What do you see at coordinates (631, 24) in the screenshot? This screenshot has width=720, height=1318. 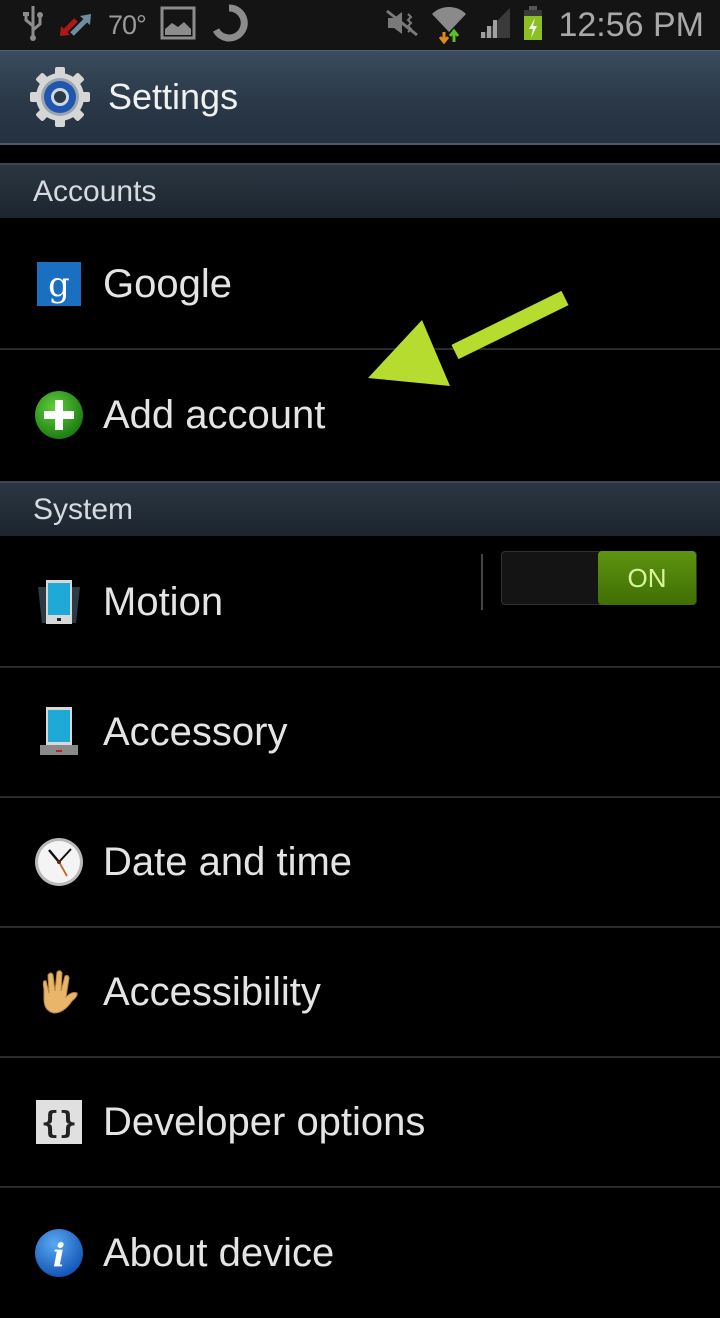 I see `clock-time: 12:56 PM` at bounding box center [631, 24].